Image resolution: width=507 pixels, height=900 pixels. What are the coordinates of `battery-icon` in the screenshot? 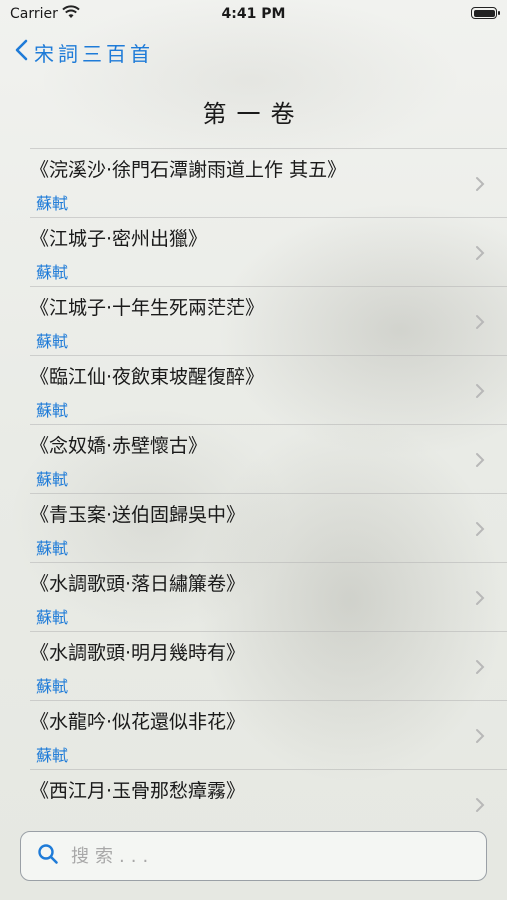 It's located at (485, 13).